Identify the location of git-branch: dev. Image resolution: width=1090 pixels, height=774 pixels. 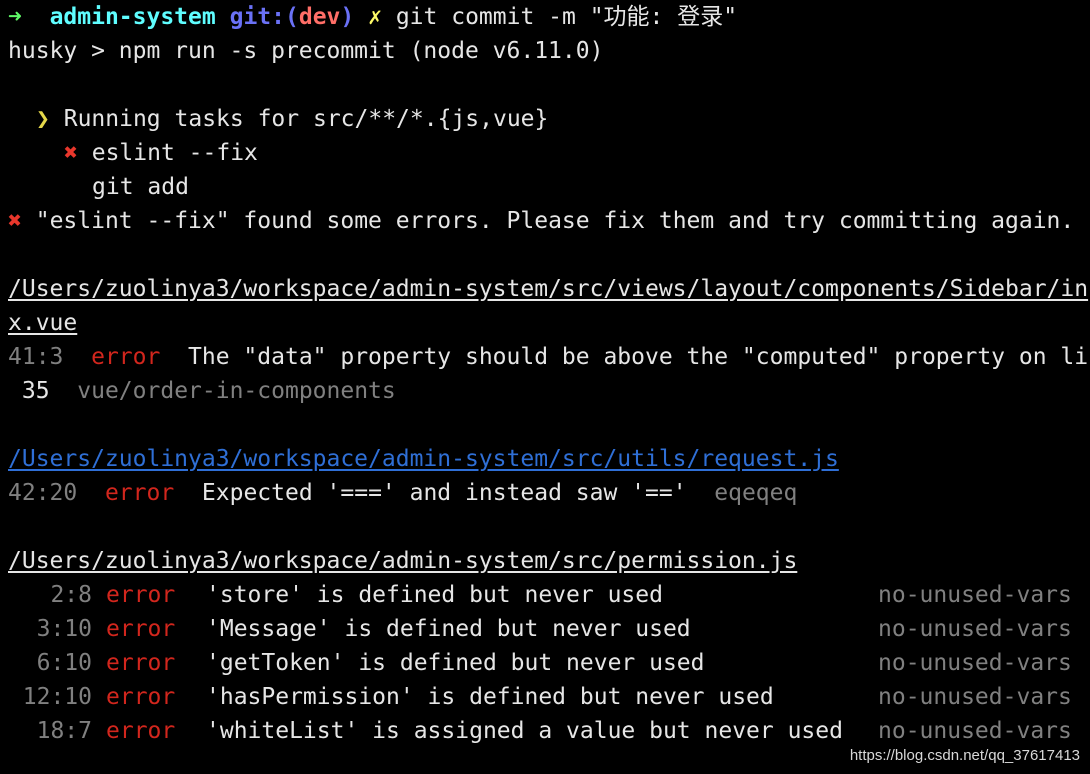
(319, 17).